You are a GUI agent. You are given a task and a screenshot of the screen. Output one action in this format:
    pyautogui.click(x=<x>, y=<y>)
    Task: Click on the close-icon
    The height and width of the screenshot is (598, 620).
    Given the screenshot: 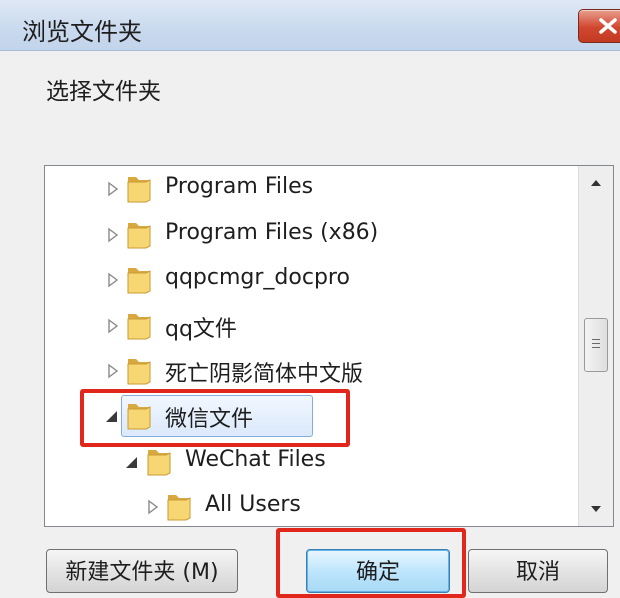 What is the action you would take?
    pyautogui.click(x=608, y=26)
    